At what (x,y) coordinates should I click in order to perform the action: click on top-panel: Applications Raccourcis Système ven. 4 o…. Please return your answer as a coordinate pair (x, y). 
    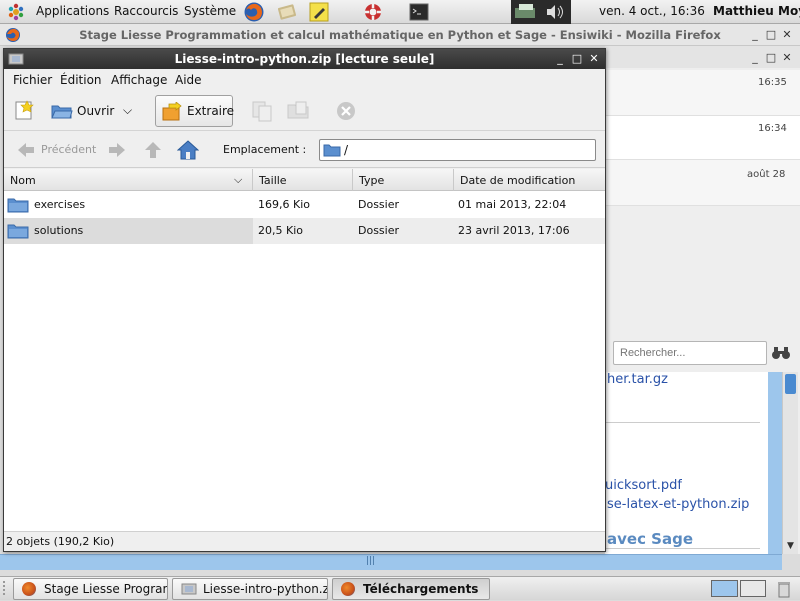
    Looking at the image, I should click on (400, 12).